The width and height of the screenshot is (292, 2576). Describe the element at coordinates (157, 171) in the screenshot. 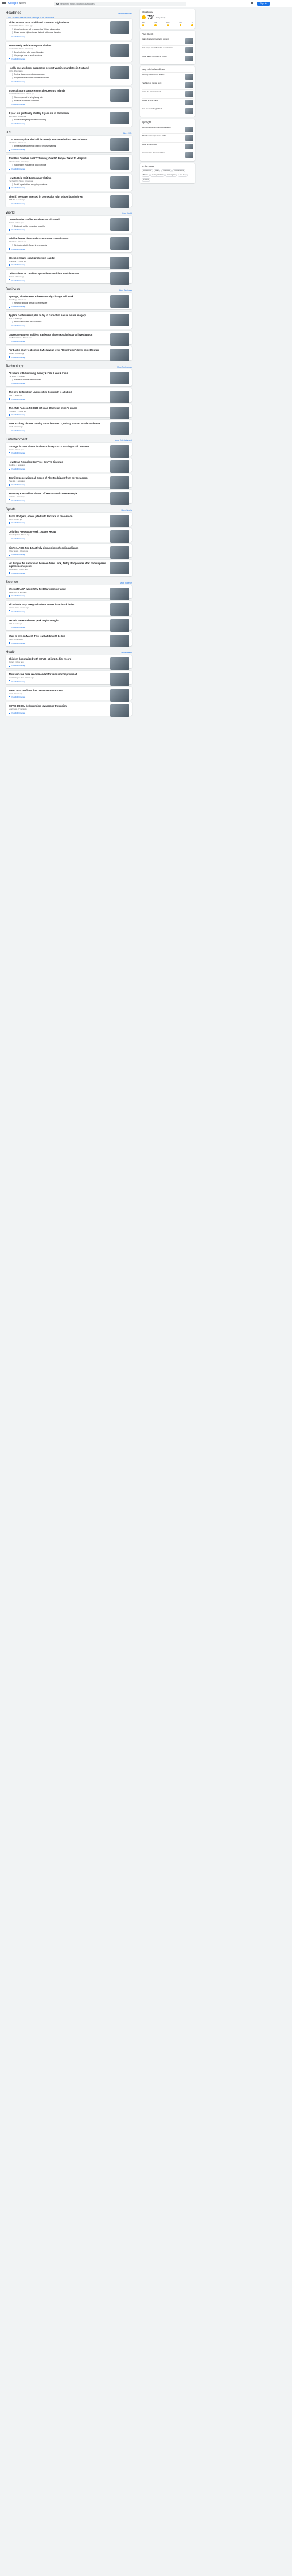

I see `topic-chip: Haiti` at that location.